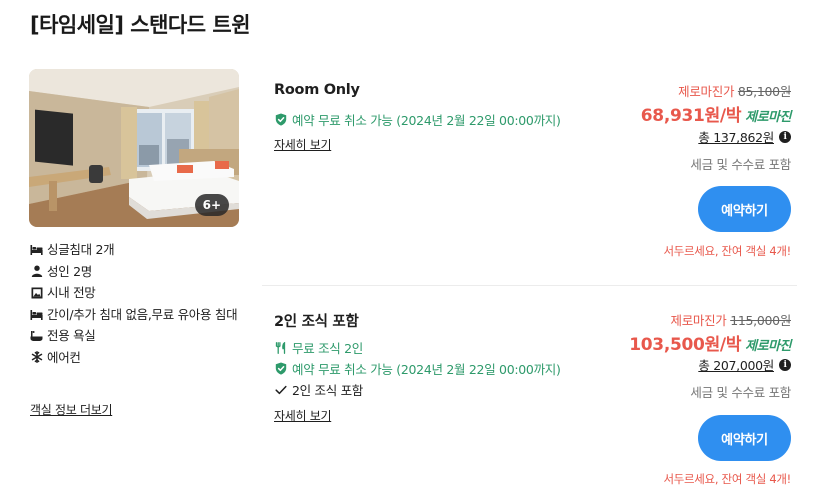 This screenshot has height=496, width=820. What do you see at coordinates (764, 91) in the screenshot?
I see `original-price-value: 85,100원` at bounding box center [764, 91].